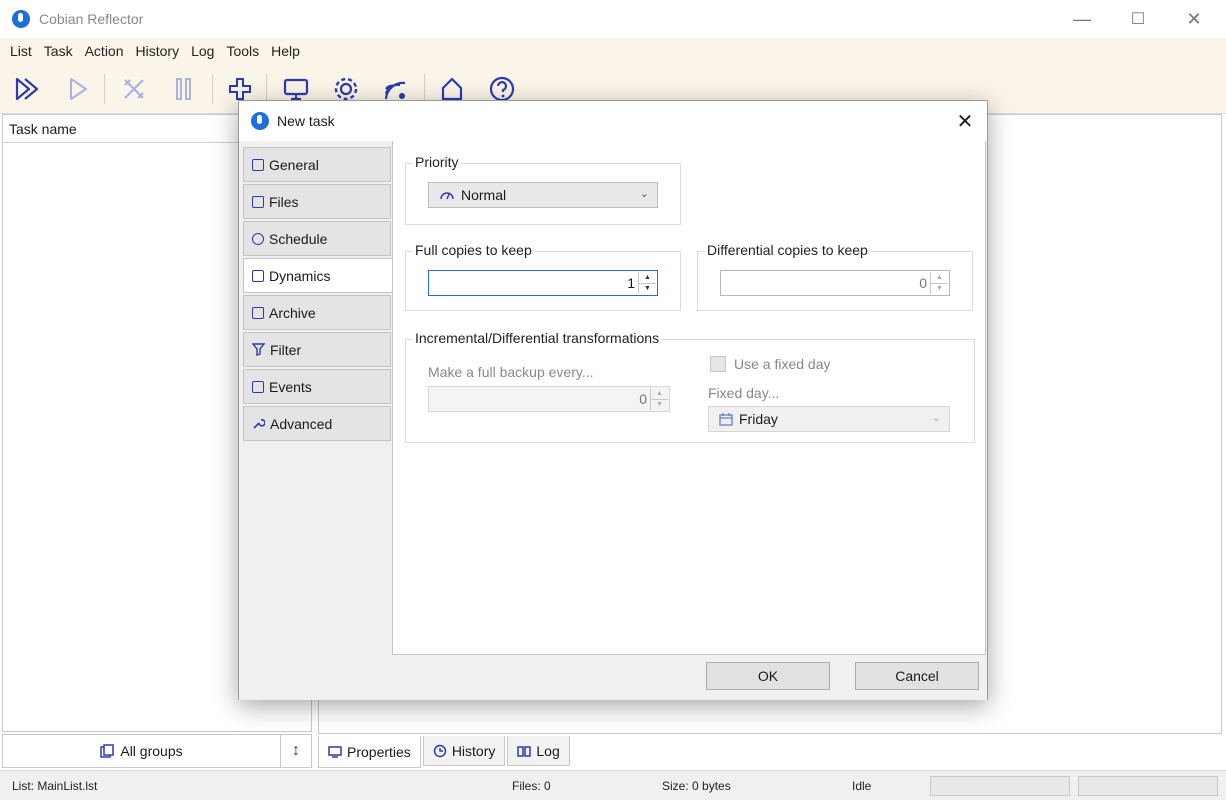 Image resolution: width=1226 pixels, height=800 pixels. I want to click on menu-list: List, so click(21, 51).